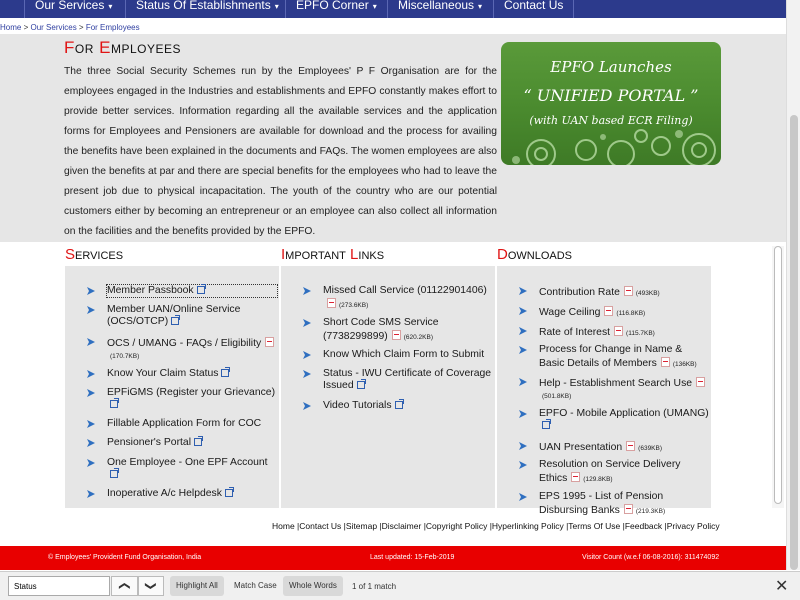 The width and height of the screenshot is (800, 600). What do you see at coordinates (87, 47) in the screenshot?
I see `title-text: or` at bounding box center [87, 47].